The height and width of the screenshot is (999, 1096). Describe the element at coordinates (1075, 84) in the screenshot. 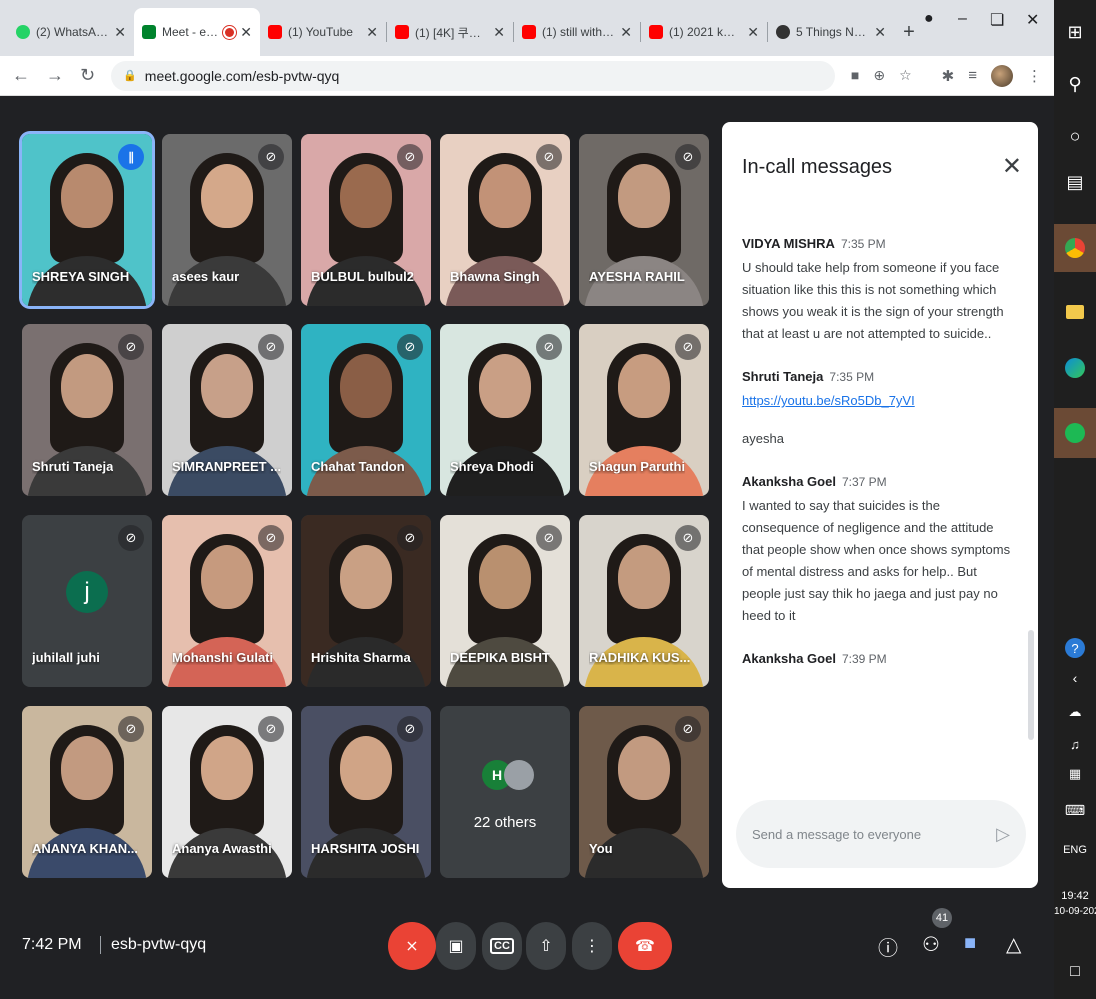

I see `search-icon: ⚲` at that location.